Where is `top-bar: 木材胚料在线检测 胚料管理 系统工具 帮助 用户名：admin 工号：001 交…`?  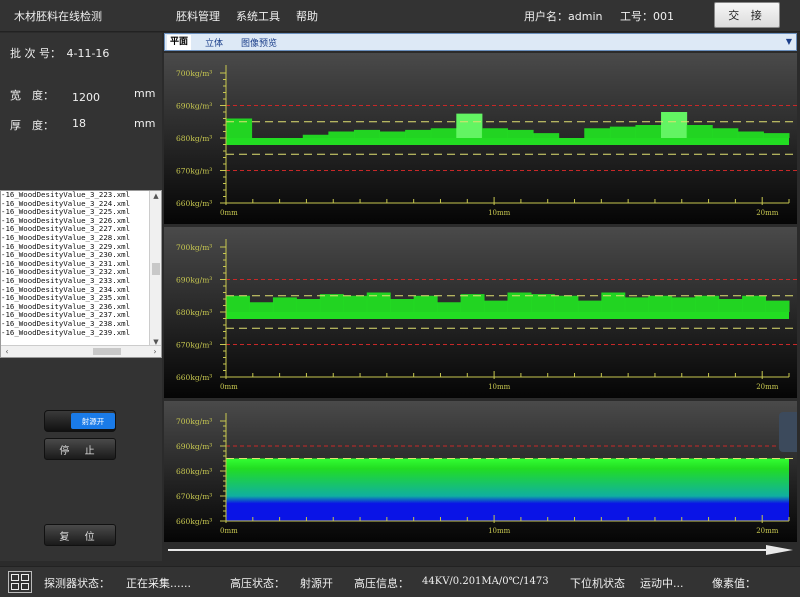
top-bar: 木材胚料在线检测 胚料管理 系统工具 帮助 用户名：admin 工号：001 交… is located at coordinates (400, 16).